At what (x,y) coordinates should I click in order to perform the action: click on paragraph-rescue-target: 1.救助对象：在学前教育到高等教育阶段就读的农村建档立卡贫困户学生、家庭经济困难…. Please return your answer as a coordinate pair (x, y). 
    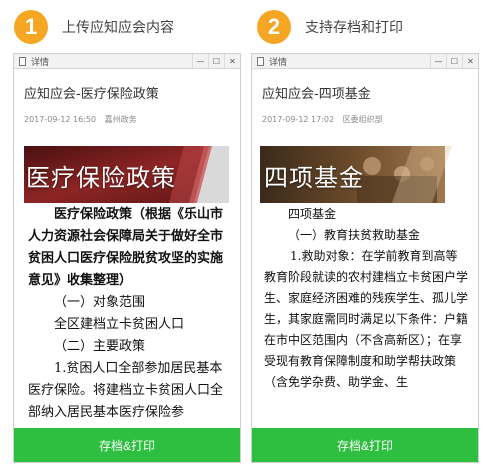
    Looking at the image, I should click on (366, 319).